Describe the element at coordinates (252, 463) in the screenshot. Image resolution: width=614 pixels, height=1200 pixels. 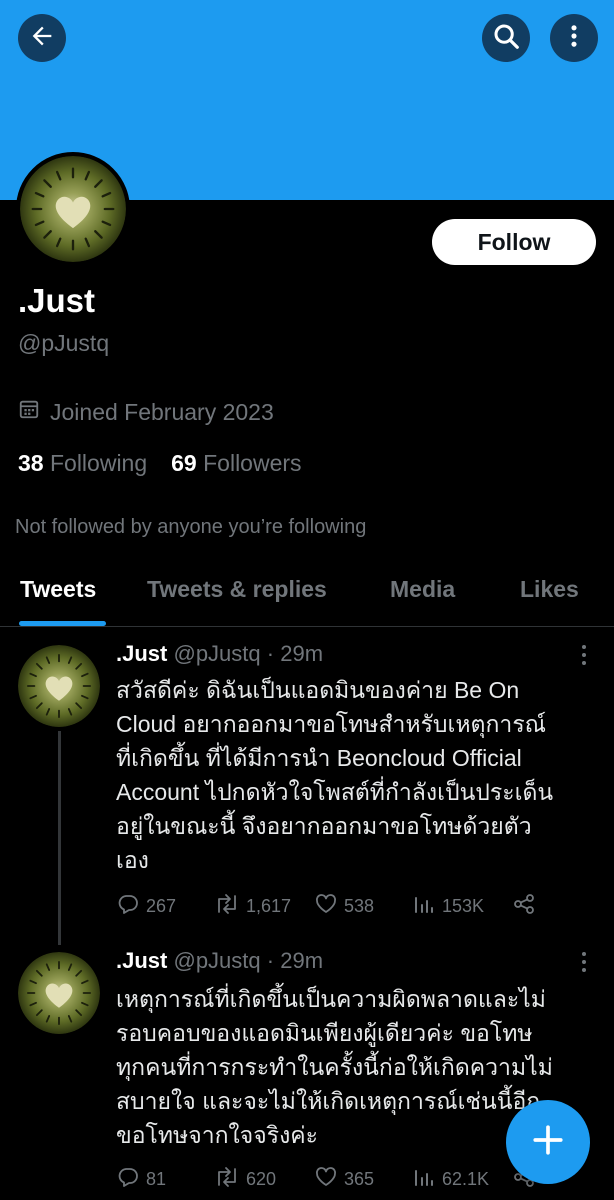
I see `followers-label: Followers` at that location.